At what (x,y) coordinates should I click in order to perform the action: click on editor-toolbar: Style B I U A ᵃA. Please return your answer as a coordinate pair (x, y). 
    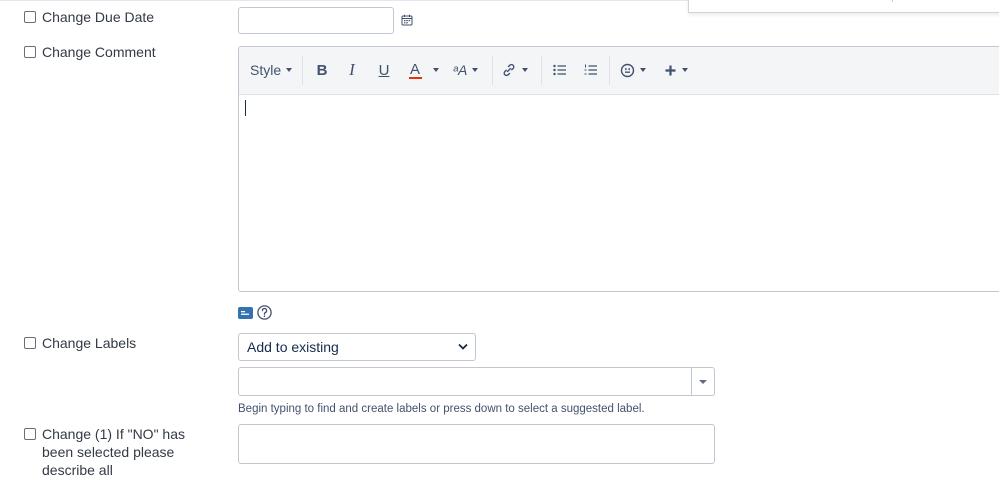
    Looking at the image, I should click on (619, 71).